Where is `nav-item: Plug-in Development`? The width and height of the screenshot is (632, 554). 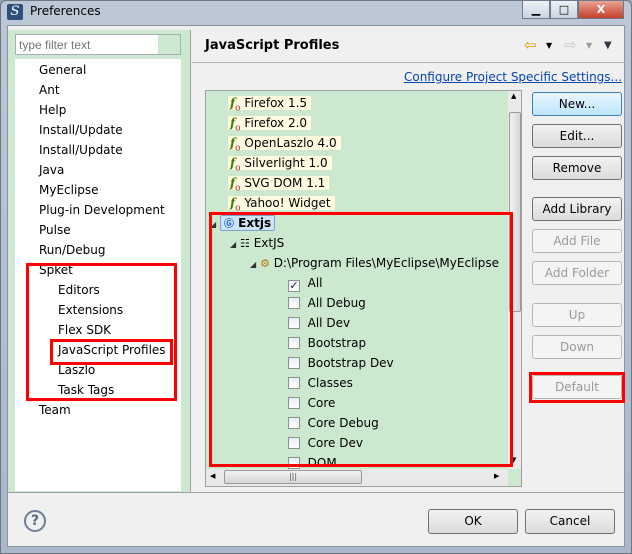 nav-item: Plug-in Development is located at coordinates (102, 210).